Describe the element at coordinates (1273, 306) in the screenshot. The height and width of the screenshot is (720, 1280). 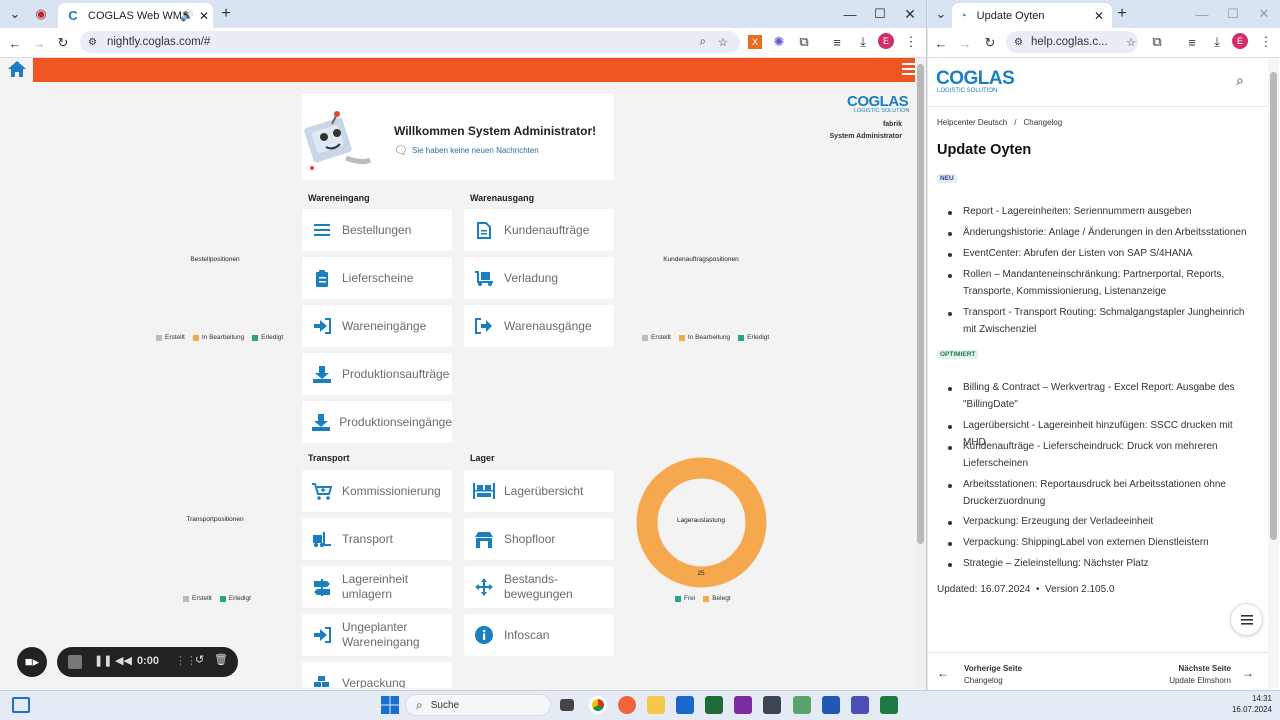
I see `right-scrollbar-thumb` at that location.